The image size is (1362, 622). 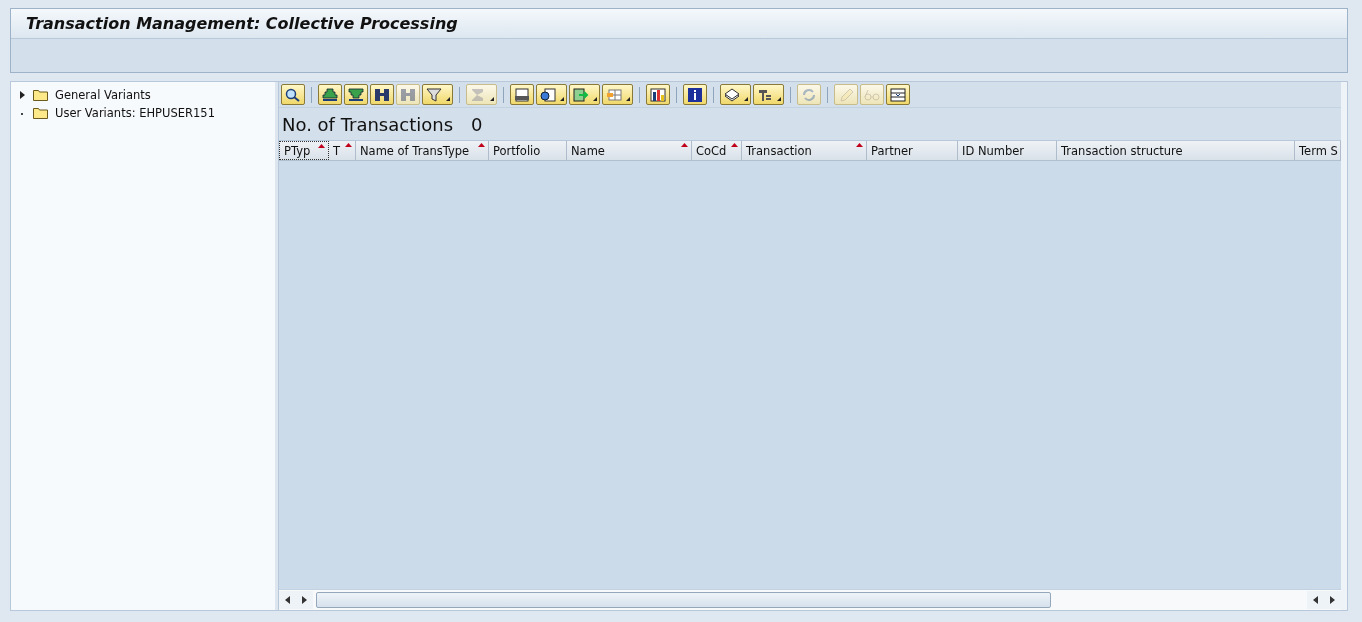 I want to click on funnel-icon, so click(x=356, y=94).